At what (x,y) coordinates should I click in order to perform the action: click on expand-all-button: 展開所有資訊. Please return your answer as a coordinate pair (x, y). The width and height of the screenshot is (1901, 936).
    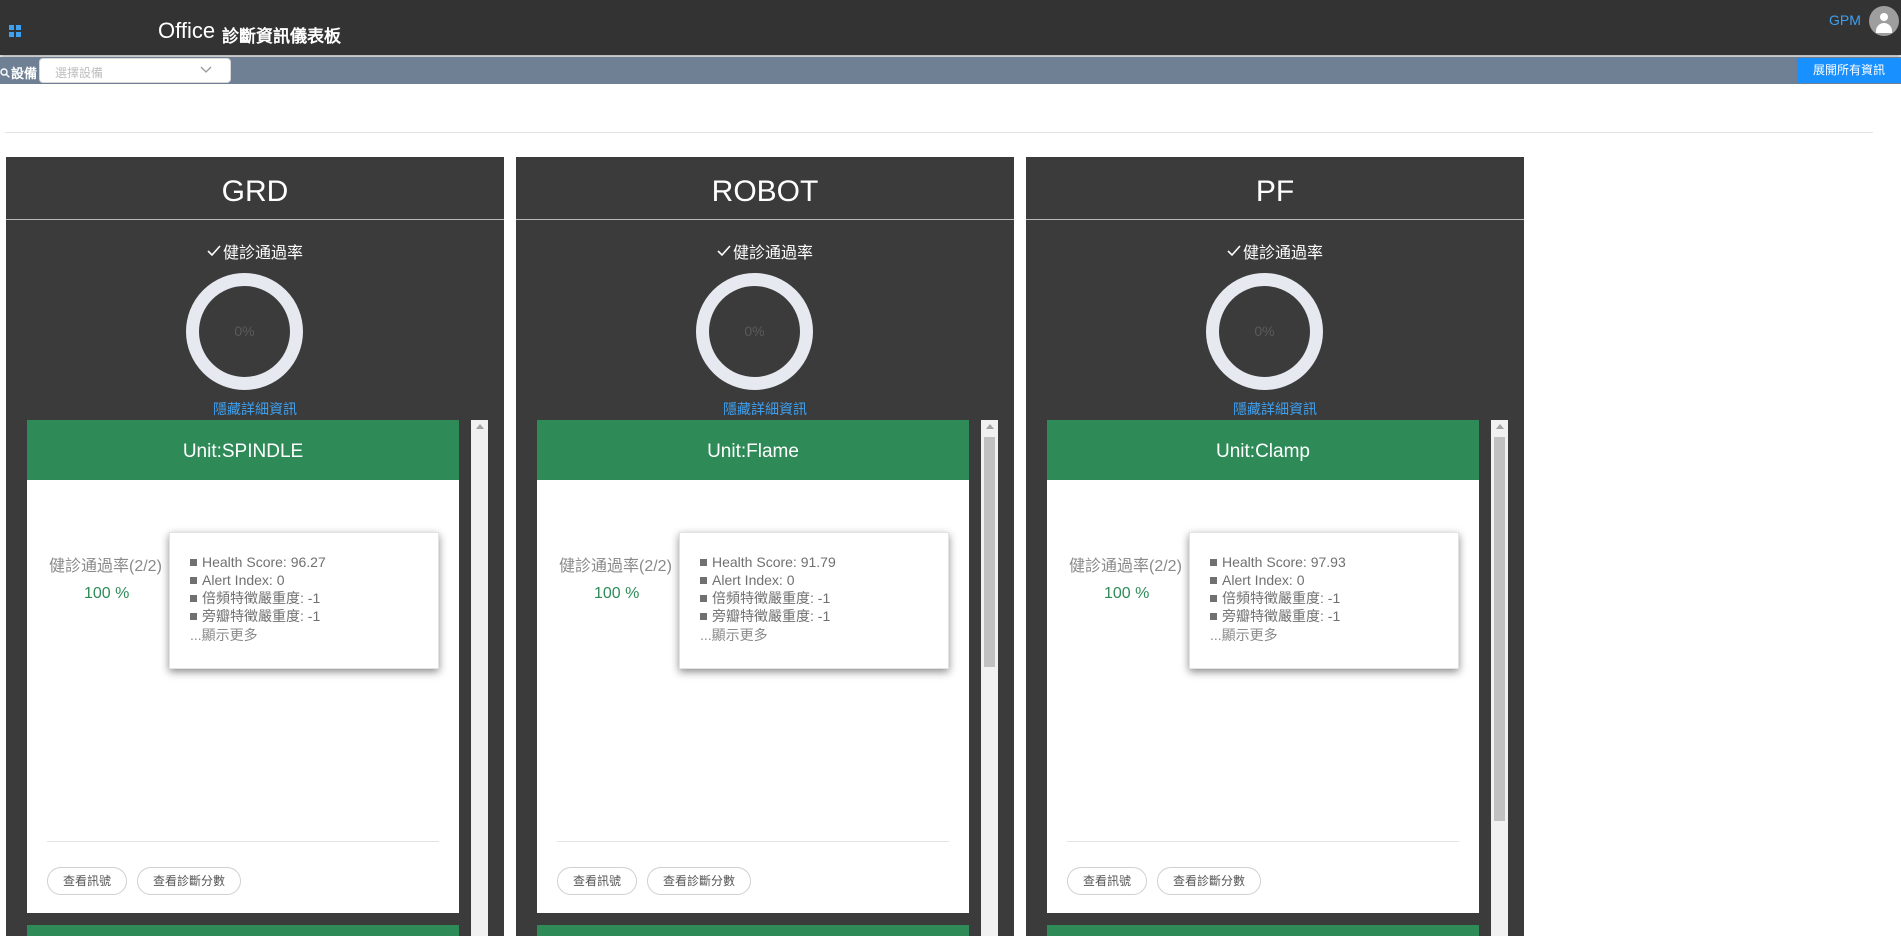
    Looking at the image, I should click on (1849, 70).